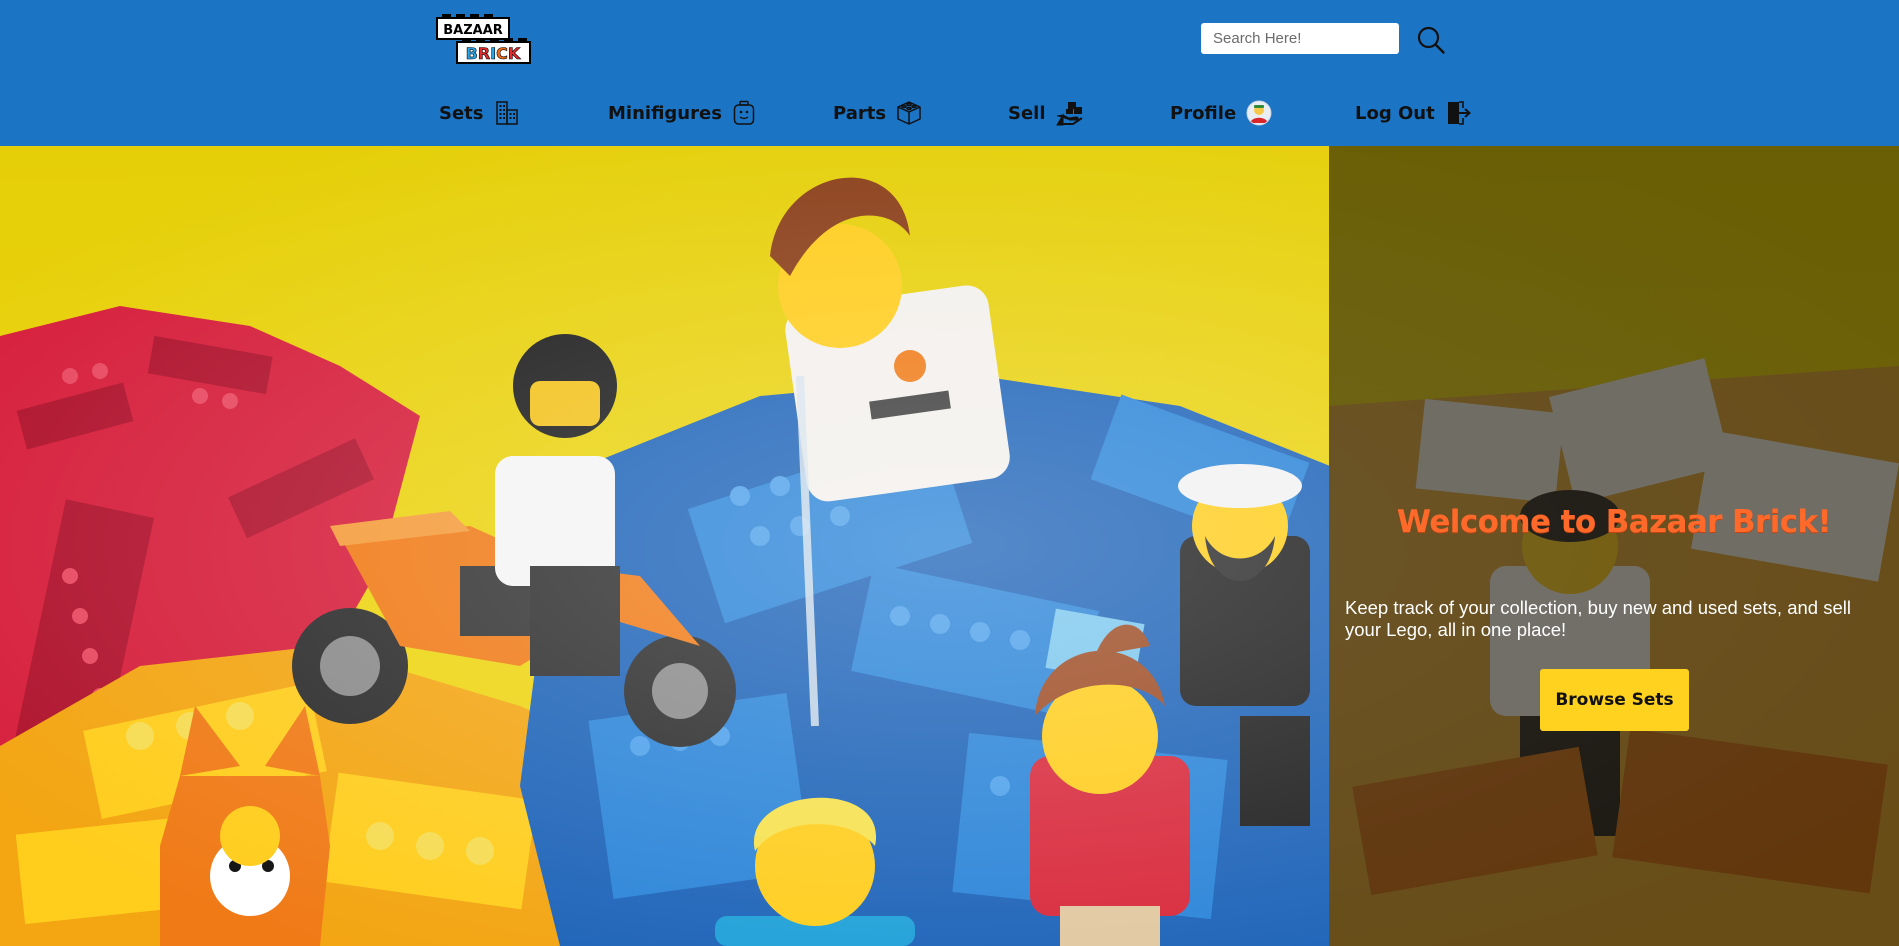  Describe the element at coordinates (461, 113) in the screenshot. I see `nav-sets-label: Sets` at that location.